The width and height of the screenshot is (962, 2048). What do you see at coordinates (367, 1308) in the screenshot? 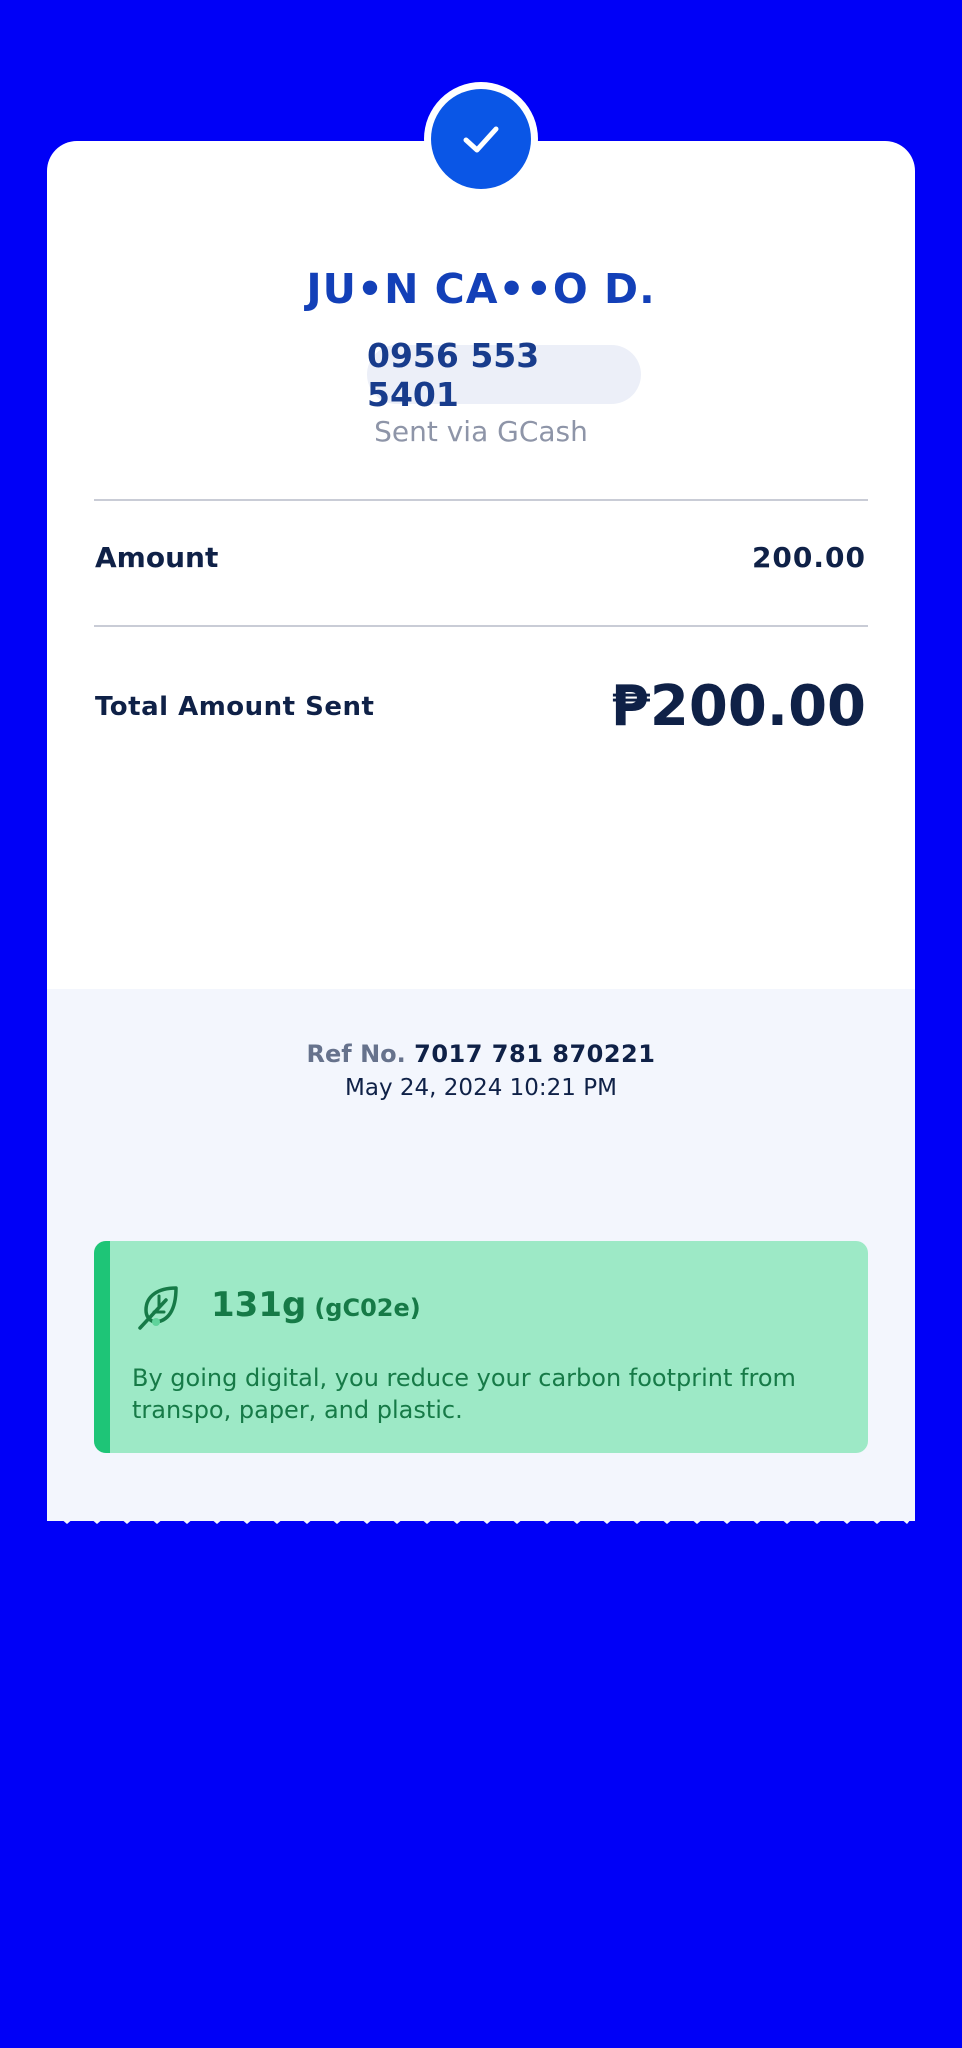
I see `eco-unit: (gC02e)` at bounding box center [367, 1308].